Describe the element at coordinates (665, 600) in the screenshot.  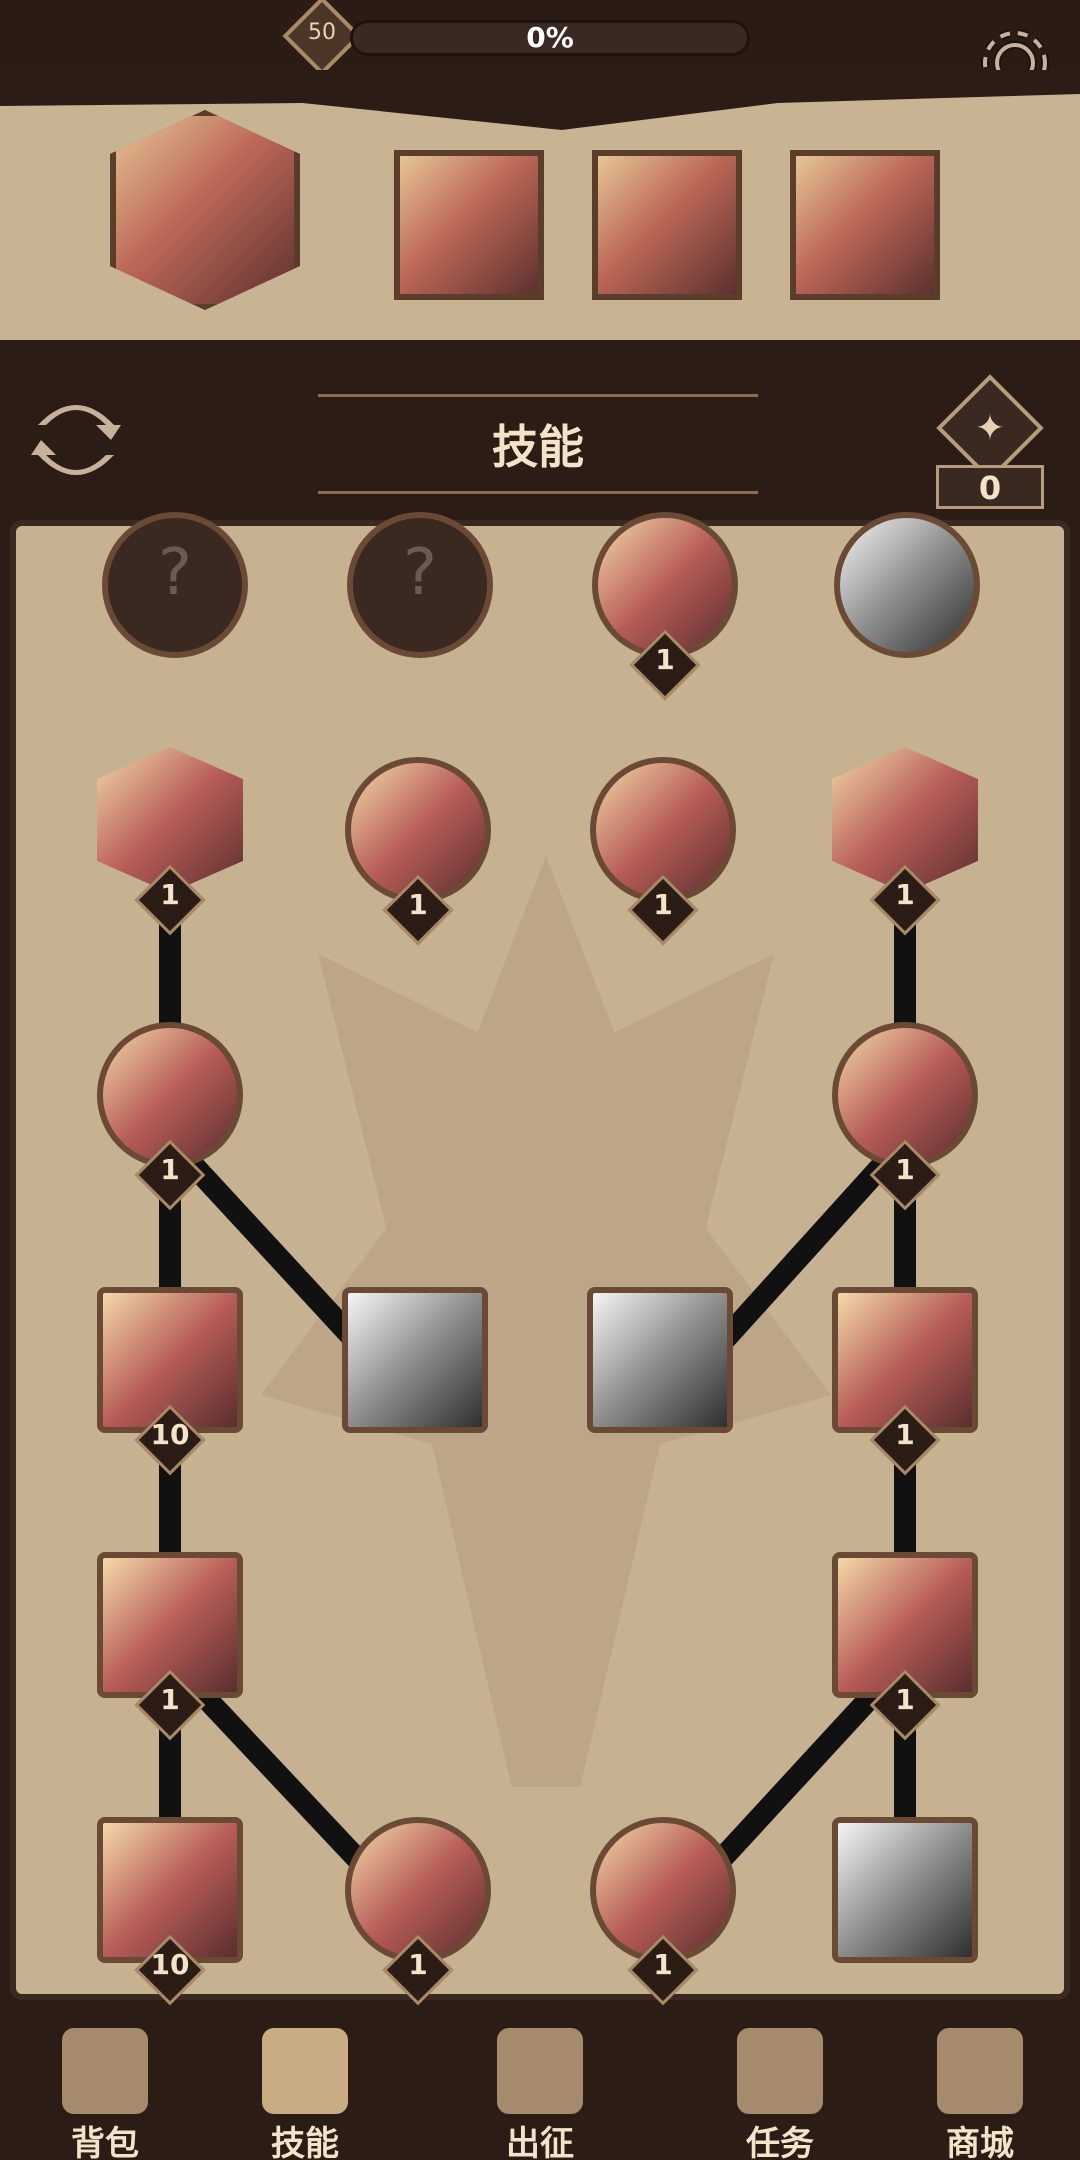
I see `skill-node-r0-c3: 1` at that location.